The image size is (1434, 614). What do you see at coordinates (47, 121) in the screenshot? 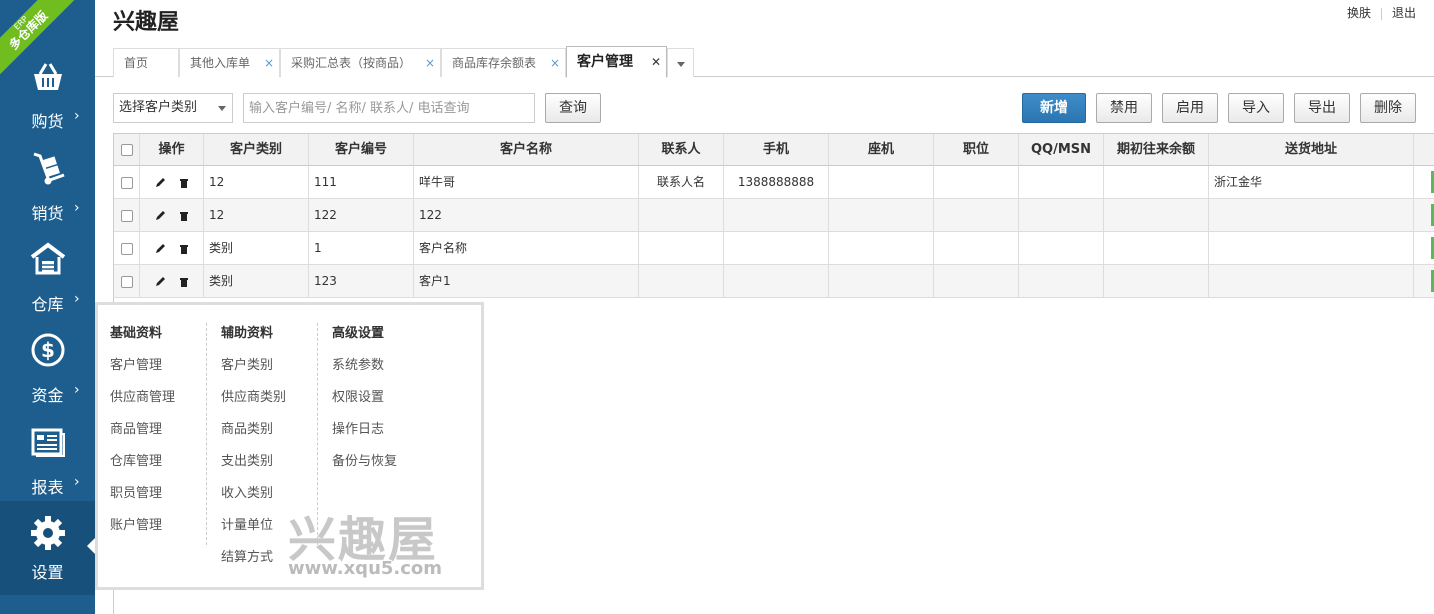
I see `sidebar-item-label: 购货` at bounding box center [47, 121].